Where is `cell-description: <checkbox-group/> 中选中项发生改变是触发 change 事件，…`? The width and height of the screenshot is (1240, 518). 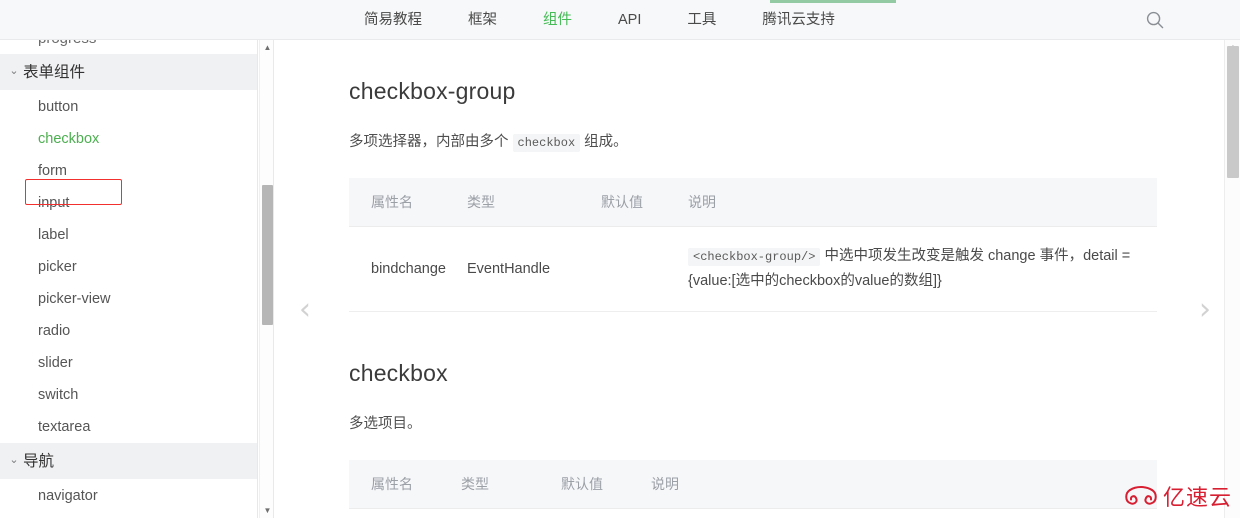
cell-description: <checkbox-group/> 中选中项发生改变是触发 change 事件，… is located at coordinates (901, 269).